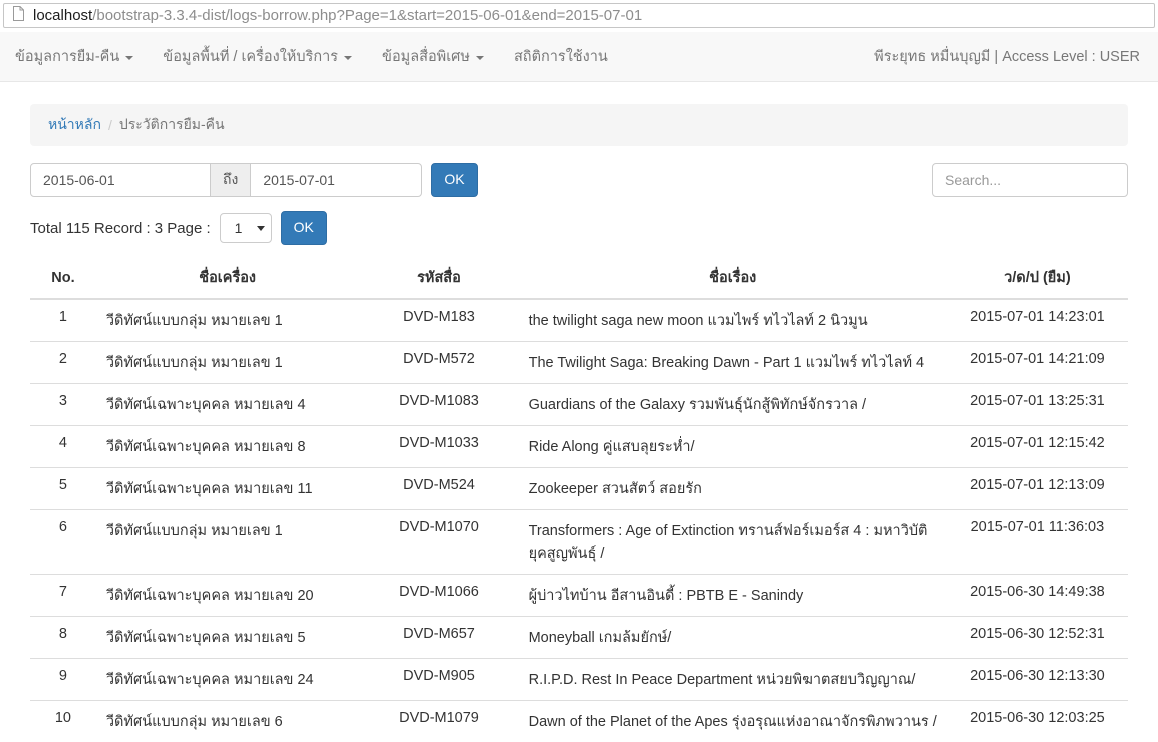 The height and width of the screenshot is (742, 1158). What do you see at coordinates (63, 405) in the screenshot?
I see `row-number: 3` at bounding box center [63, 405].